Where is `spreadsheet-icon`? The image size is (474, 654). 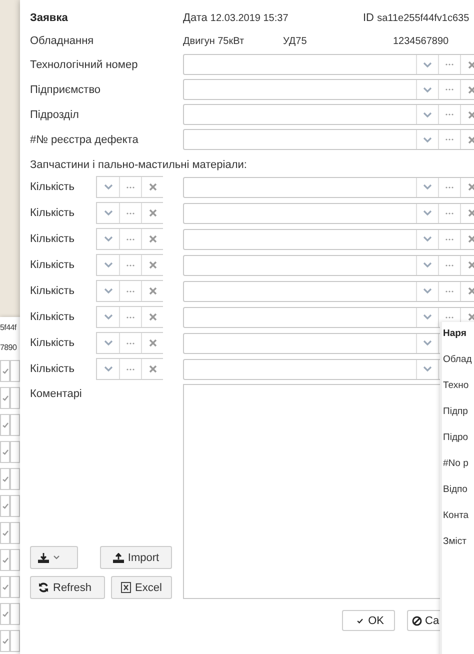
spreadsheet-icon is located at coordinates (126, 587).